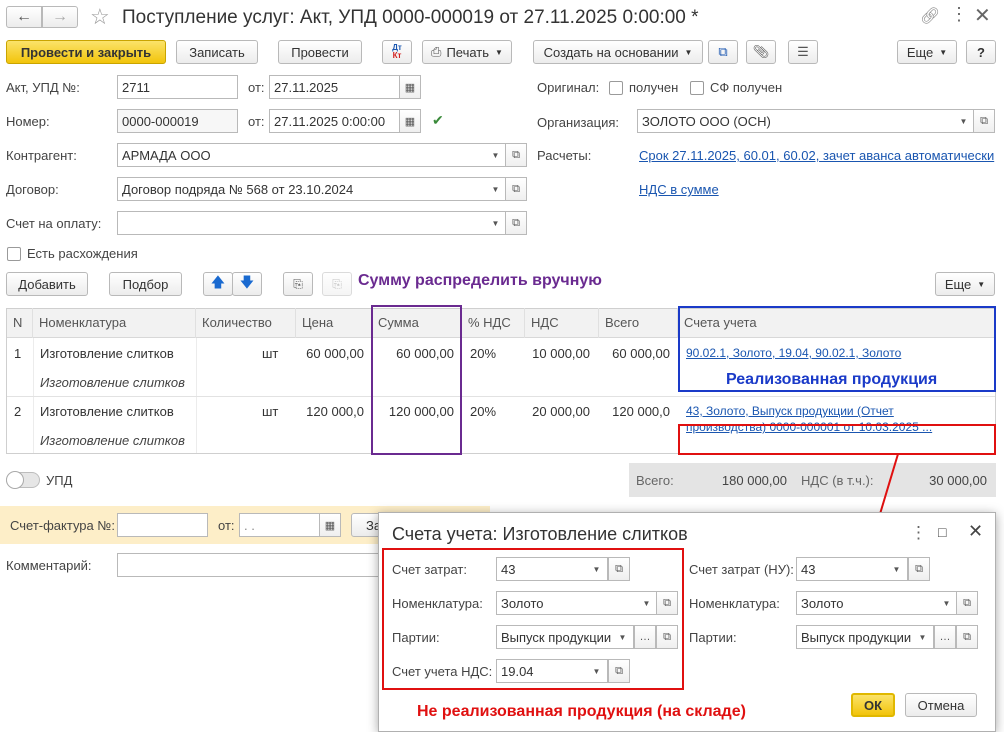 The height and width of the screenshot is (732, 1004). Describe the element at coordinates (867, 603) in the screenshot. I see `nomenclature-nu-field: Золото` at that location.